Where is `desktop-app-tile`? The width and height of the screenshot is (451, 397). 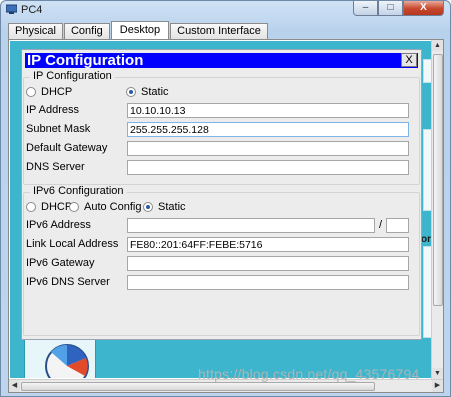 desktop-app-tile is located at coordinates (60, 356).